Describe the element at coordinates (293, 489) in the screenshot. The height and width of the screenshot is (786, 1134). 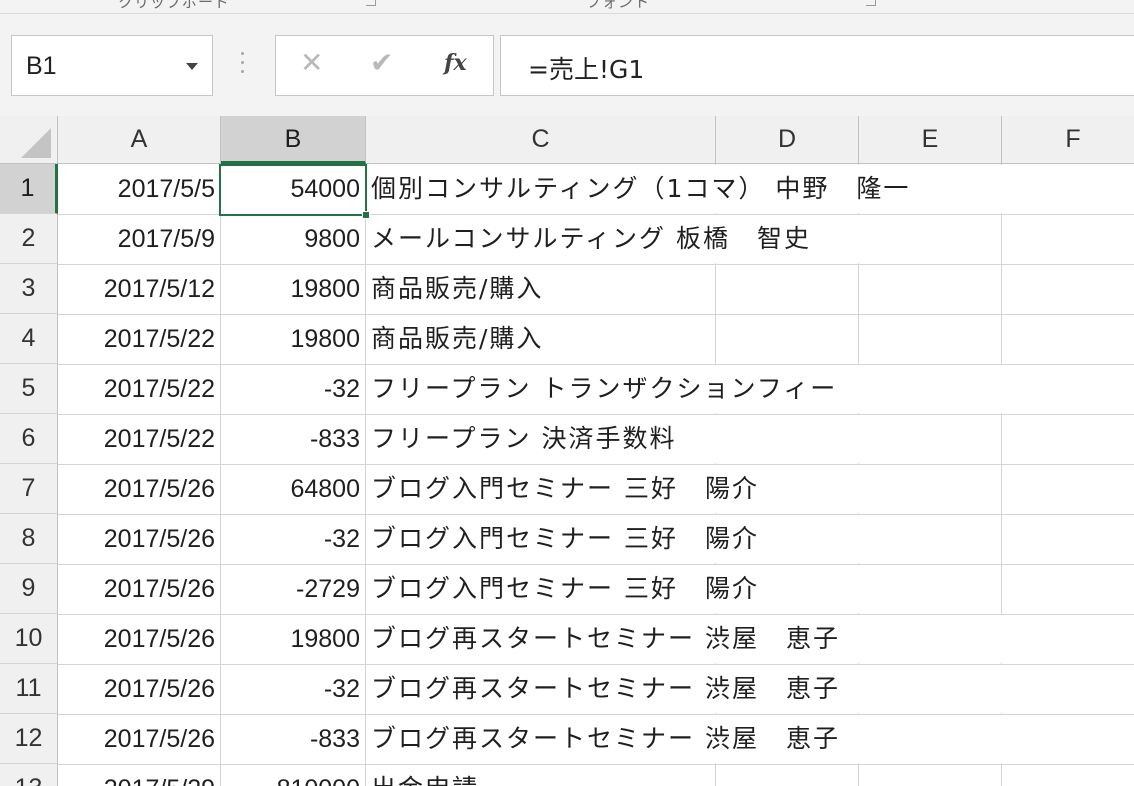
I see `cell-b7: 64800` at that location.